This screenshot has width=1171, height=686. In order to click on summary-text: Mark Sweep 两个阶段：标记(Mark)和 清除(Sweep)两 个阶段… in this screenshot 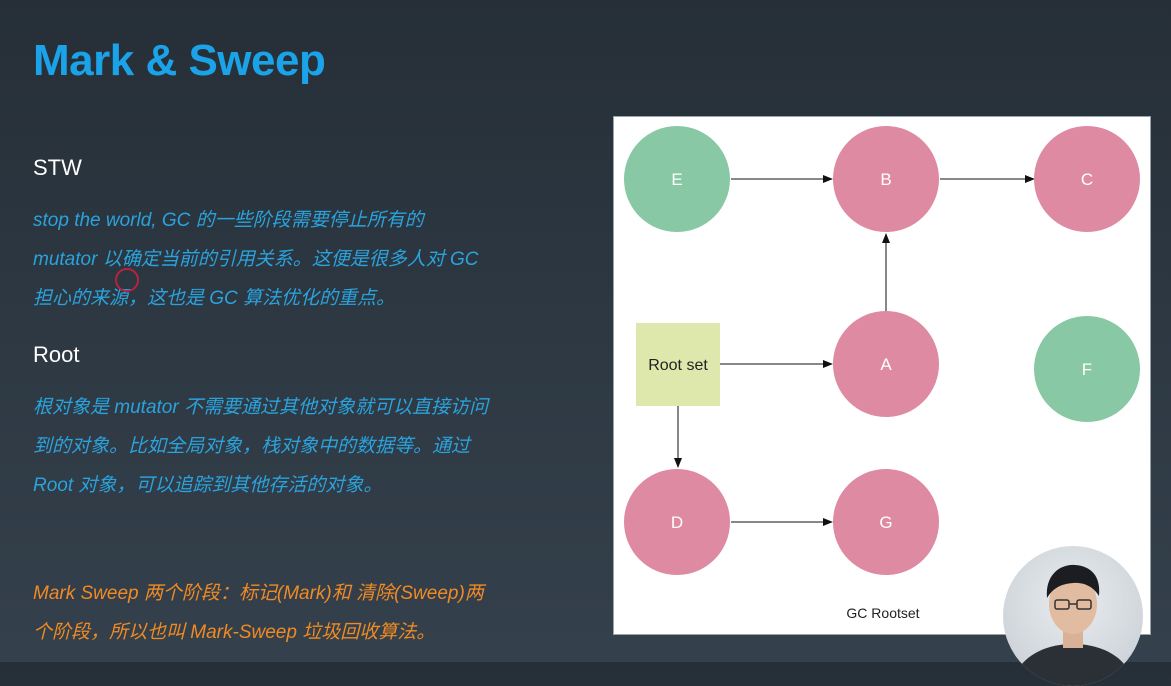, I will do `click(303, 613)`.